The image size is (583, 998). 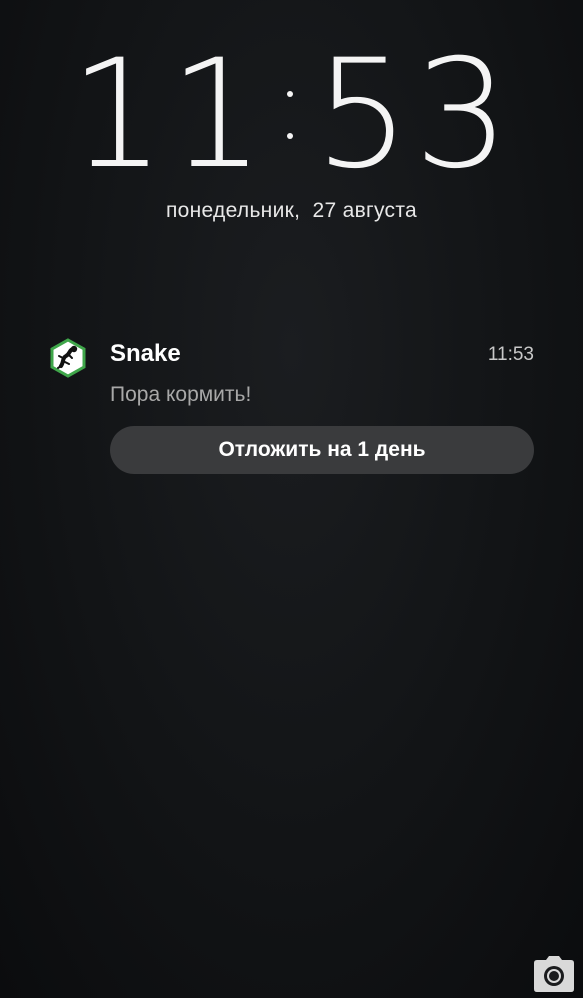 I want to click on snooze-one-day-label: Отложить на 1 день, so click(x=322, y=449).